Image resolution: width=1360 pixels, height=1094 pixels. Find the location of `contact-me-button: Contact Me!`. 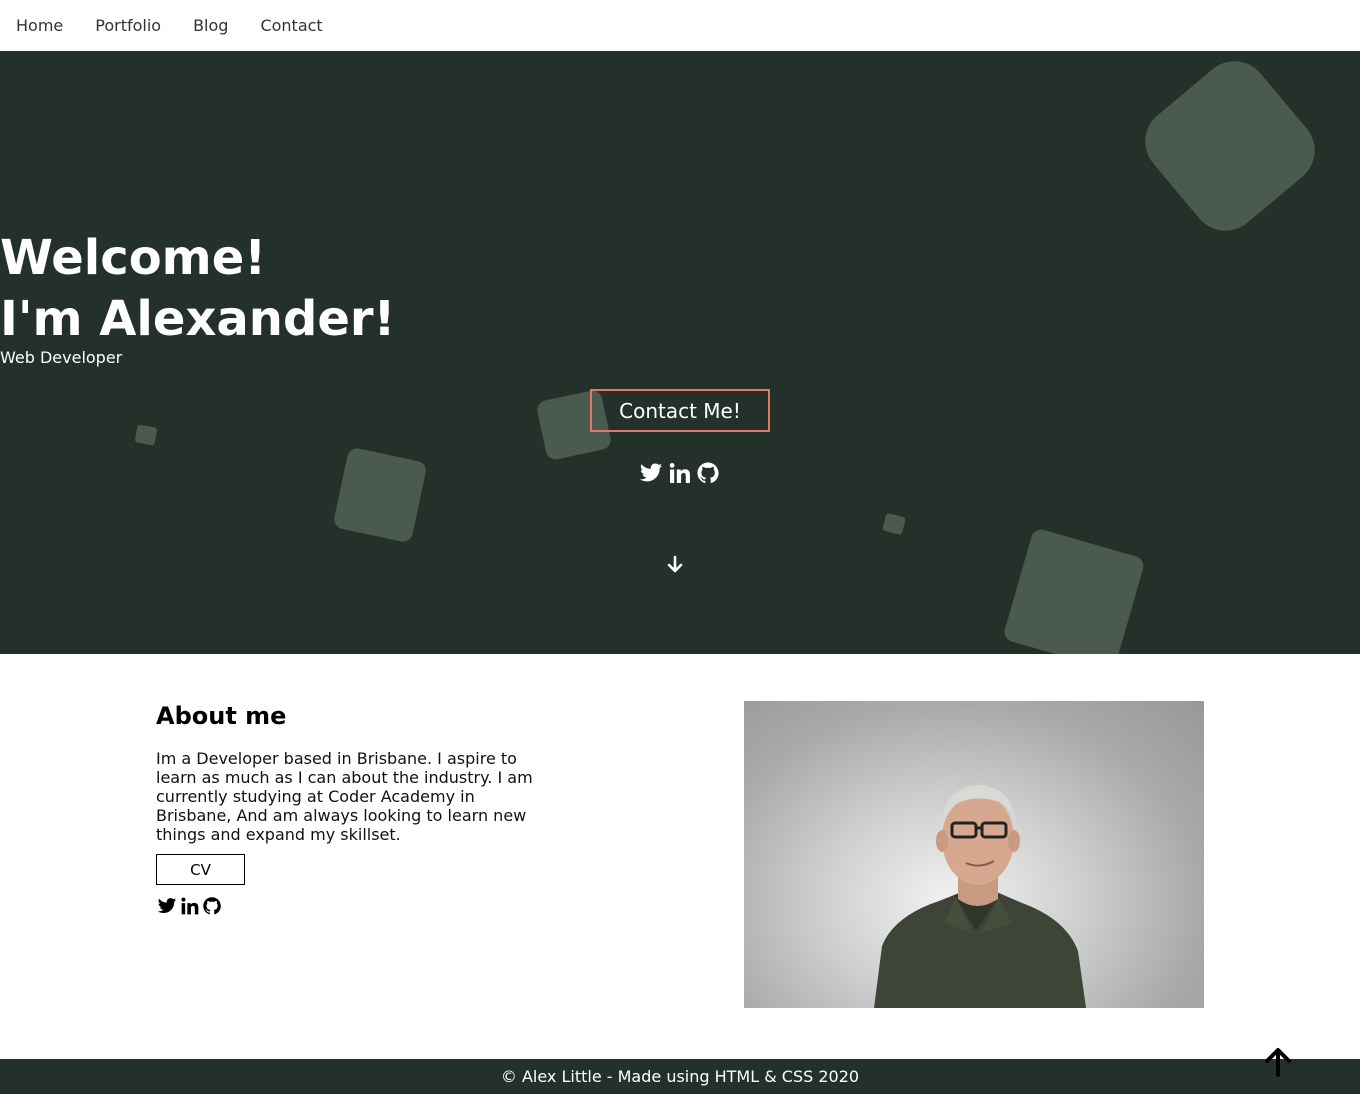

contact-me-button: Contact Me! is located at coordinates (680, 410).